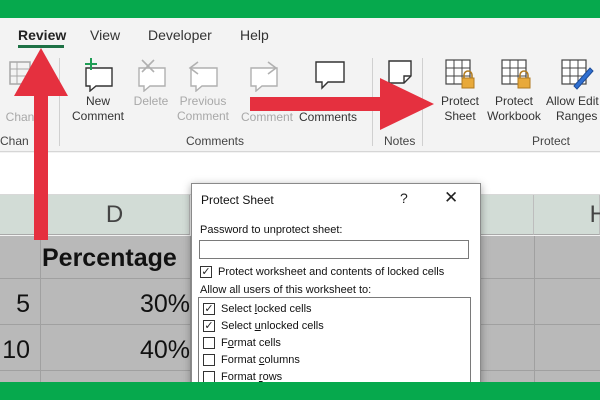 This screenshot has height=400, width=600. I want to click on frame-band-bottom, so click(300, 391).